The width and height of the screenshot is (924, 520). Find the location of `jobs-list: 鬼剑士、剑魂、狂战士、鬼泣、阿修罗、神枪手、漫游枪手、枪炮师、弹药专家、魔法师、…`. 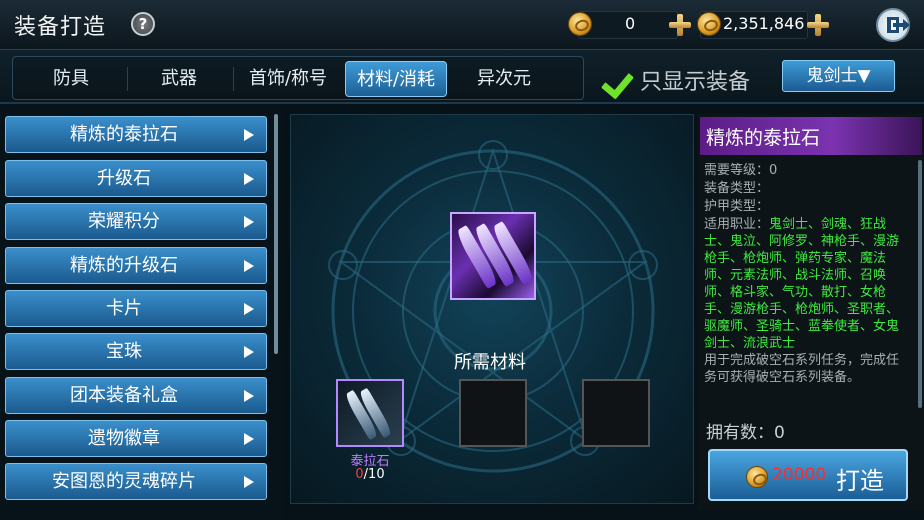

jobs-list: 鬼剑士、剑魂、狂战士、鬼泣、阿修罗、神枪手、漫游枪手、枪炮师、弹药专家、魔法师、… is located at coordinates (802, 284).